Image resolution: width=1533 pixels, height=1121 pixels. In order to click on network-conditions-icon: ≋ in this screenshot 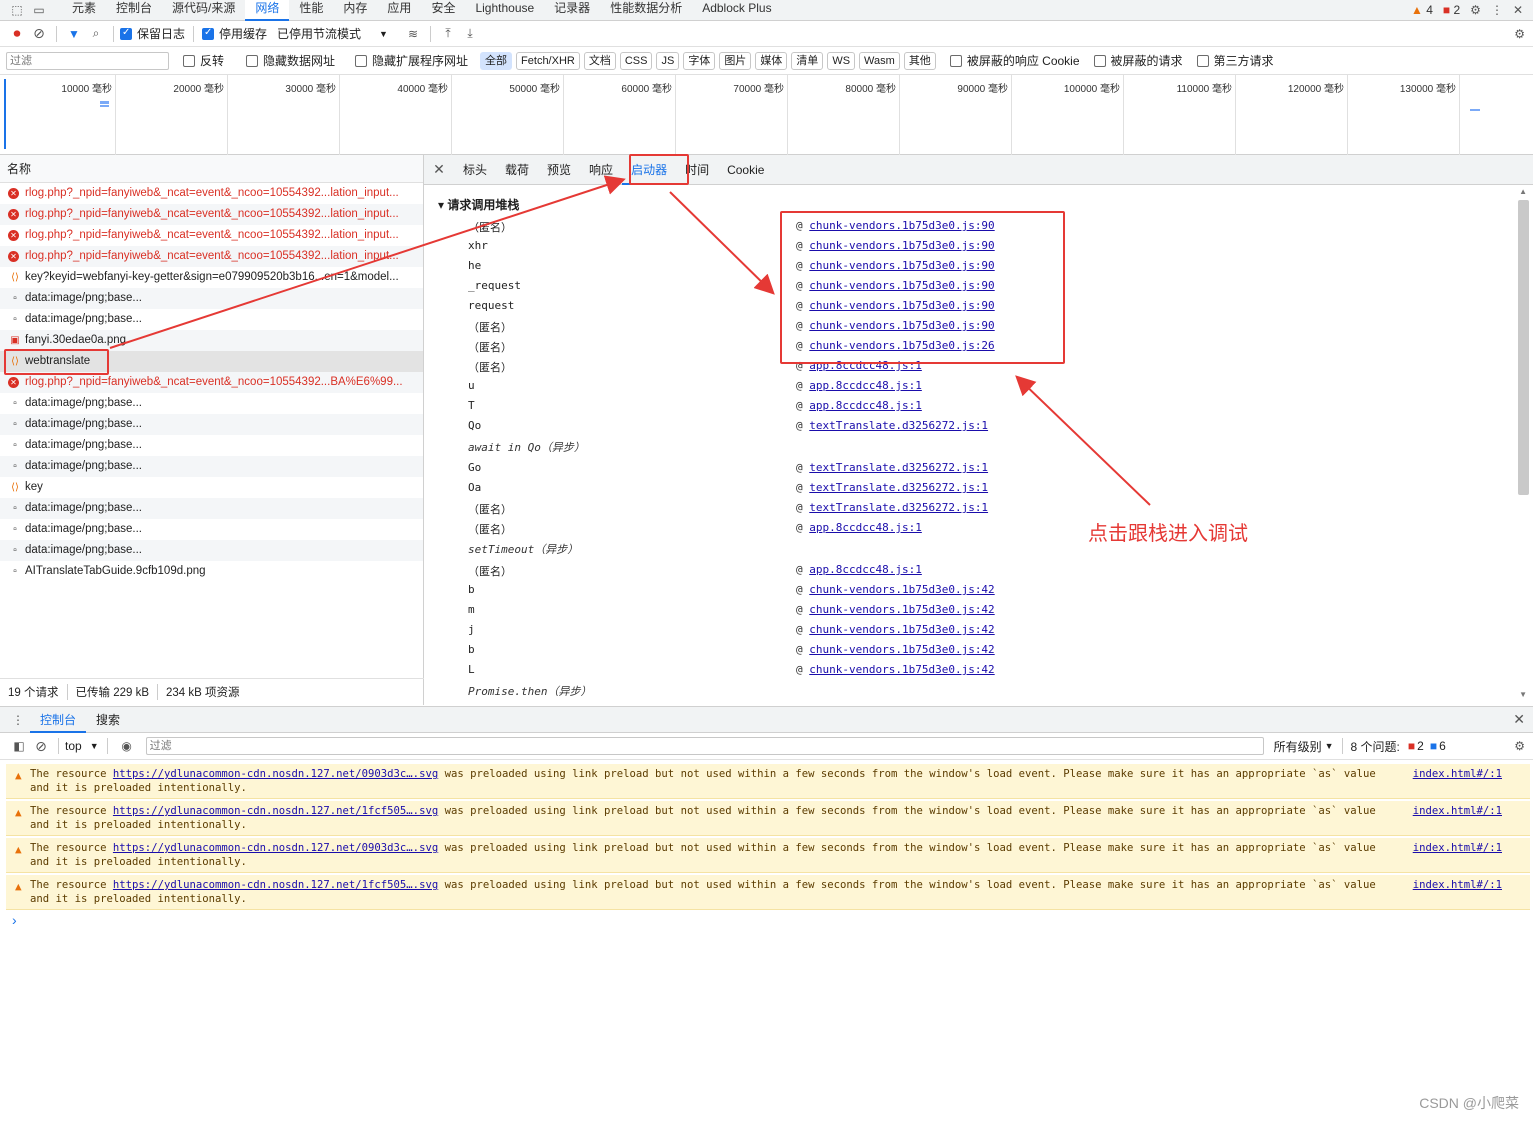, I will do `click(413, 34)`.